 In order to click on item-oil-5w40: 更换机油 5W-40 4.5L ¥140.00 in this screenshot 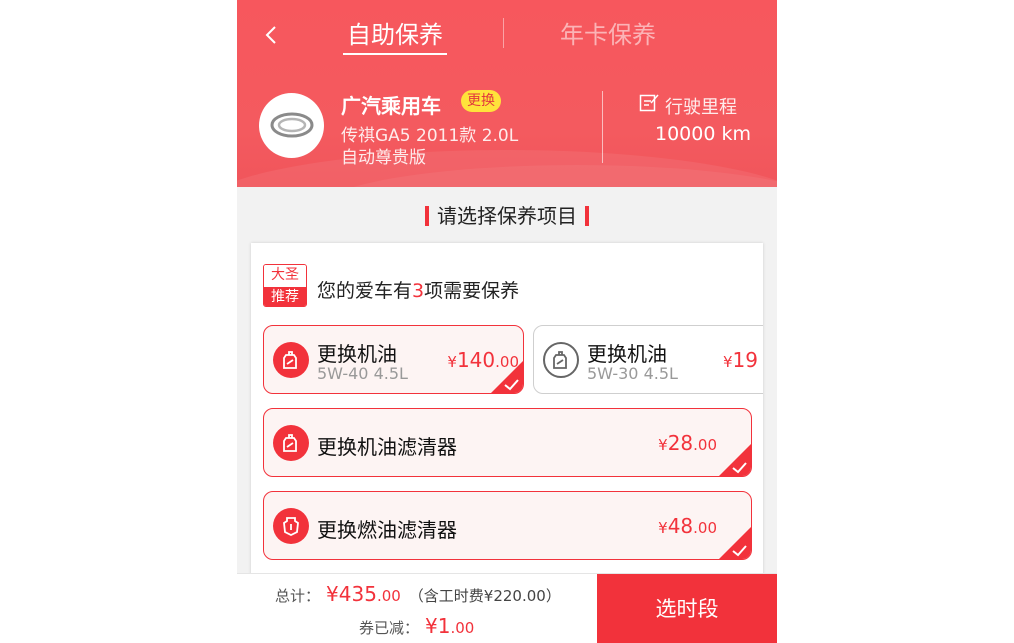, I will do `click(393, 359)`.